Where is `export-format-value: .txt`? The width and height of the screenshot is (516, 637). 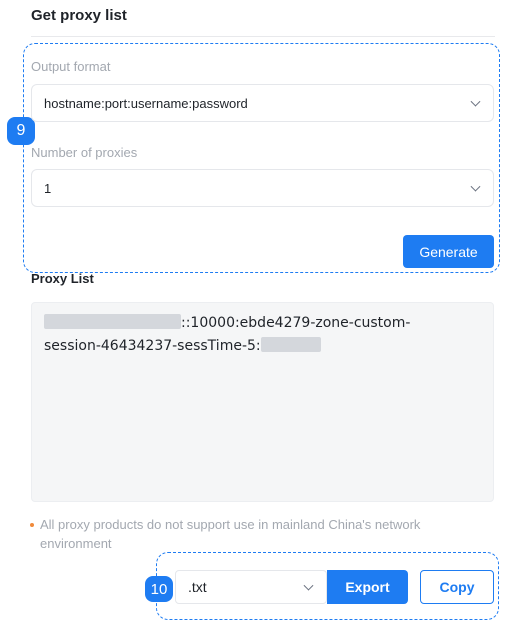 export-format-value: .txt is located at coordinates (197, 587).